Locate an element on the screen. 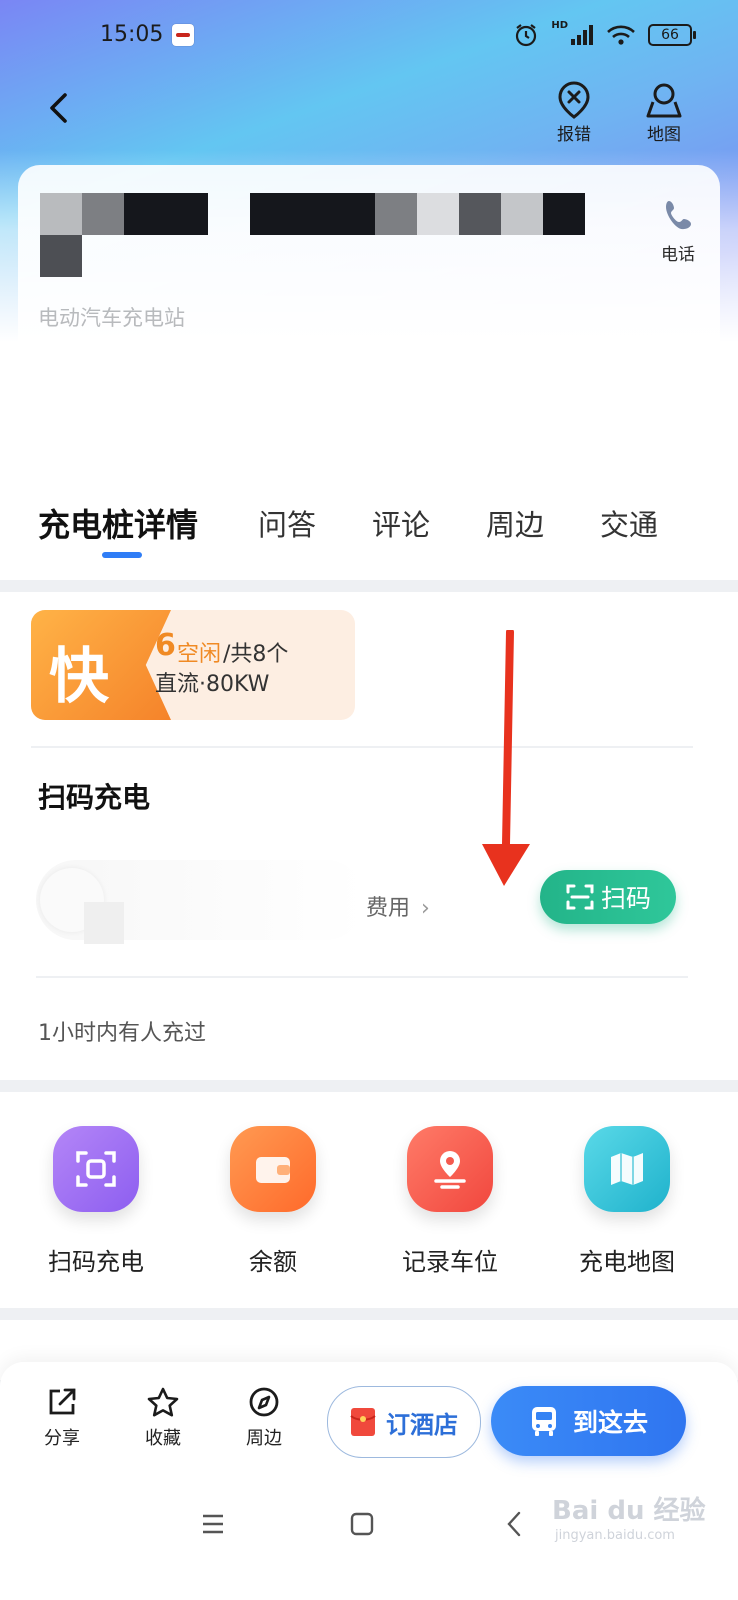  map-label: 地图 is located at coordinates (664, 135).